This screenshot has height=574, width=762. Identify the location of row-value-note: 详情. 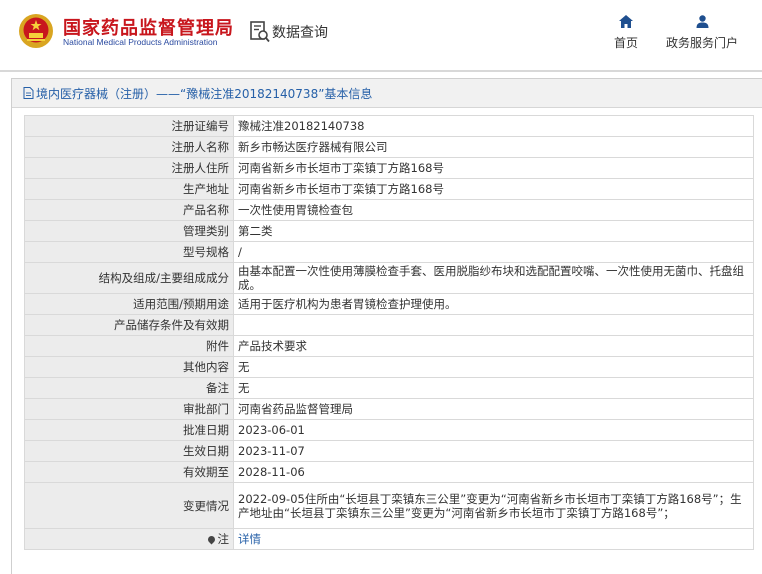
(493, 539).